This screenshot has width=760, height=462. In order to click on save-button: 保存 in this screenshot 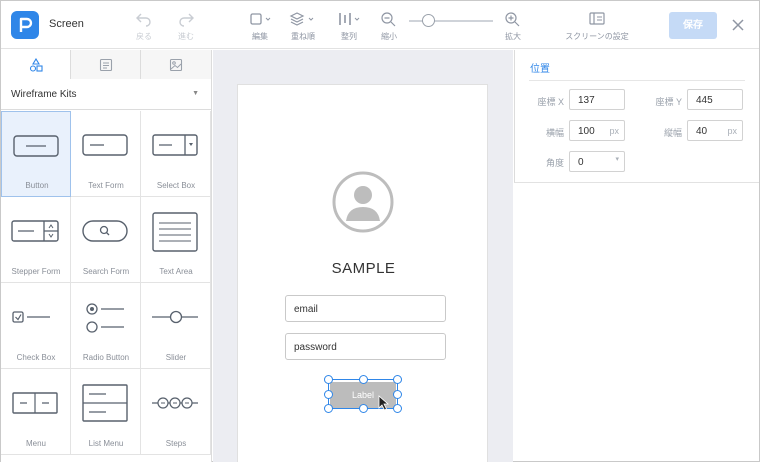, I will do `click(693, 25)`.